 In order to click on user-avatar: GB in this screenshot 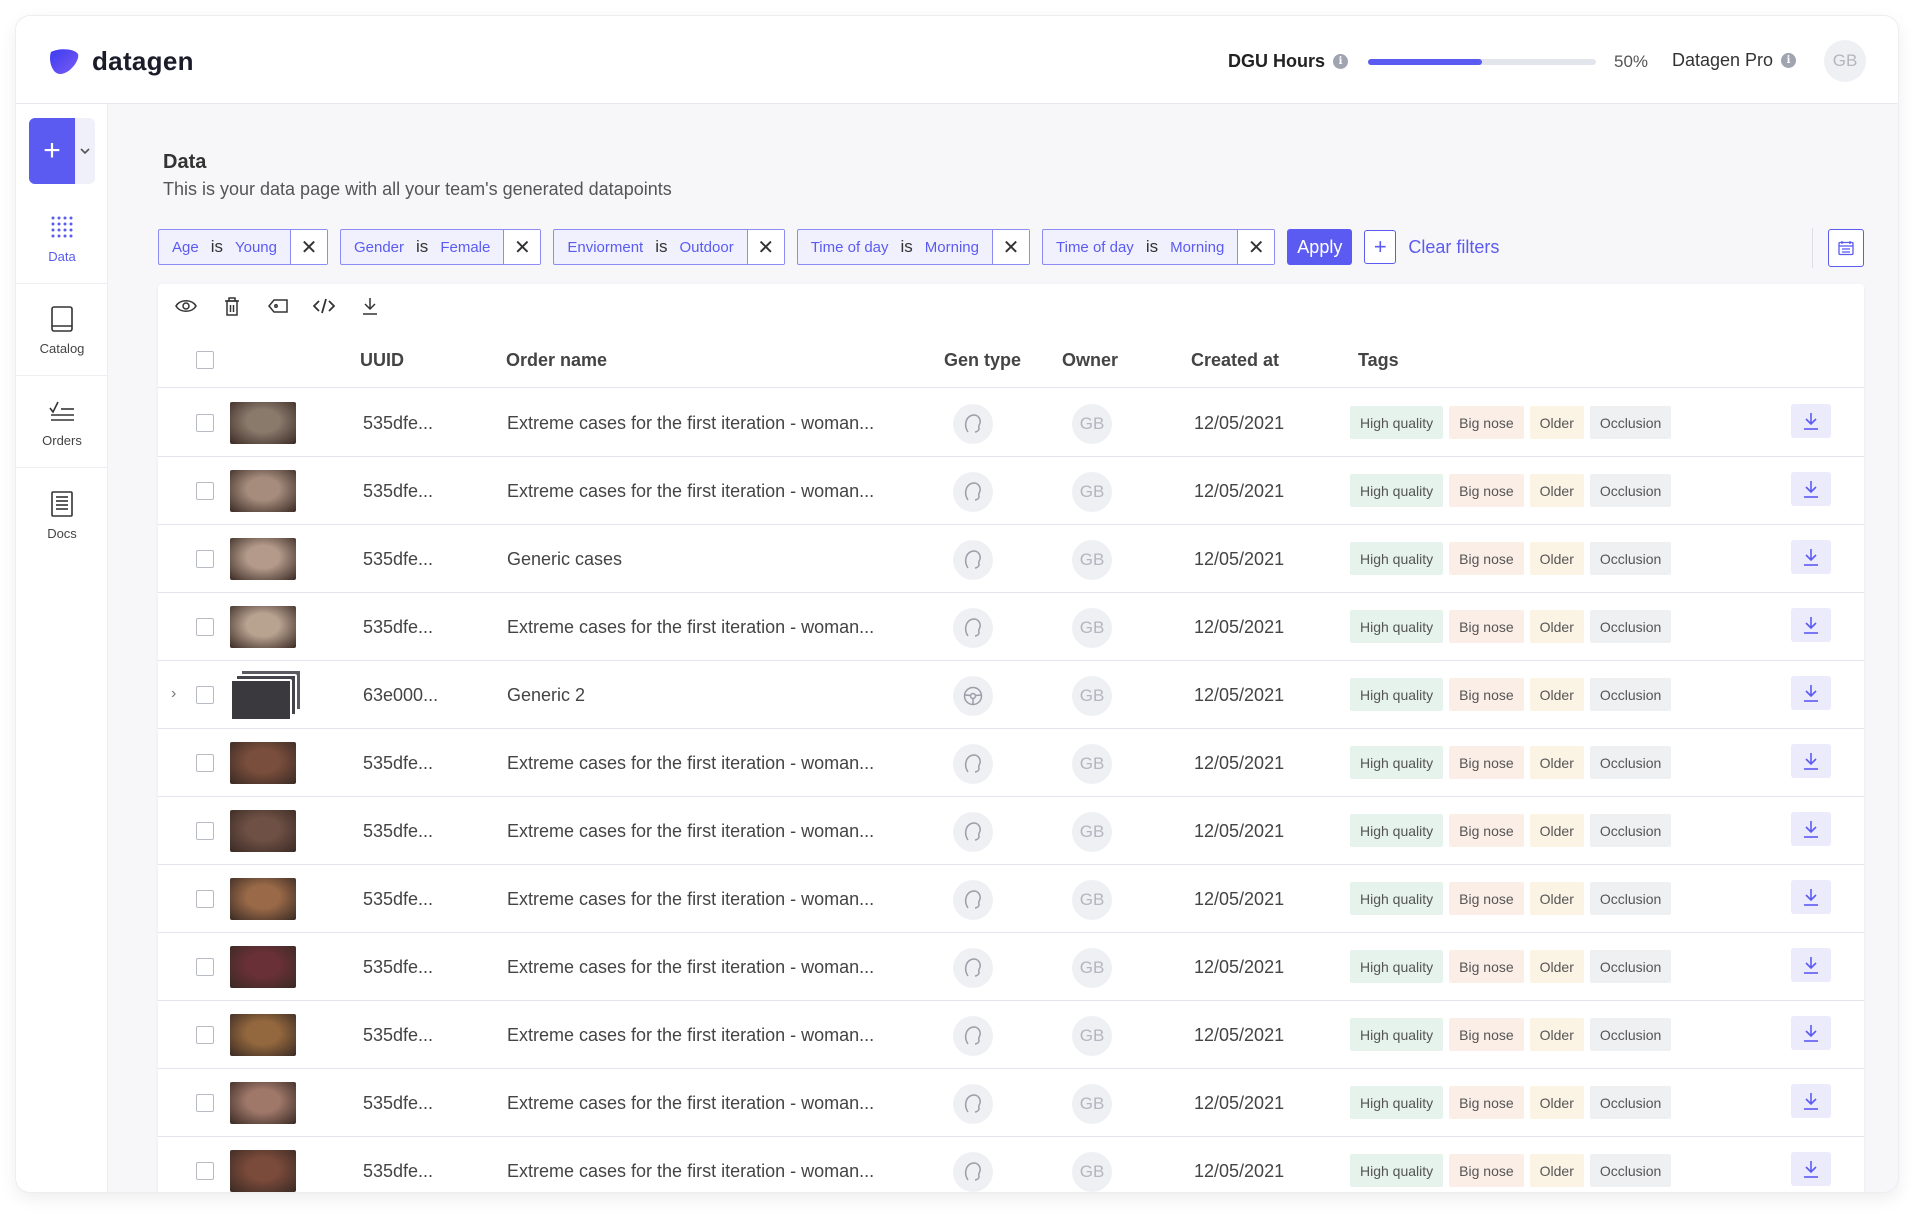, I will do `click(1845, 61)`.